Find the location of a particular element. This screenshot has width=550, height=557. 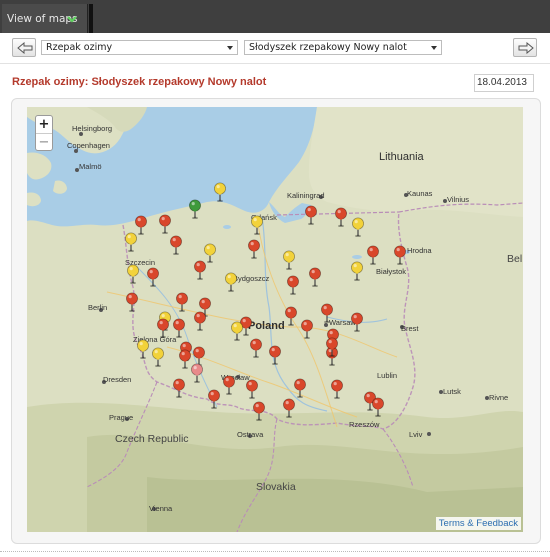

map-label-kaunas: Kaunas is located at coordinates (420, 193).